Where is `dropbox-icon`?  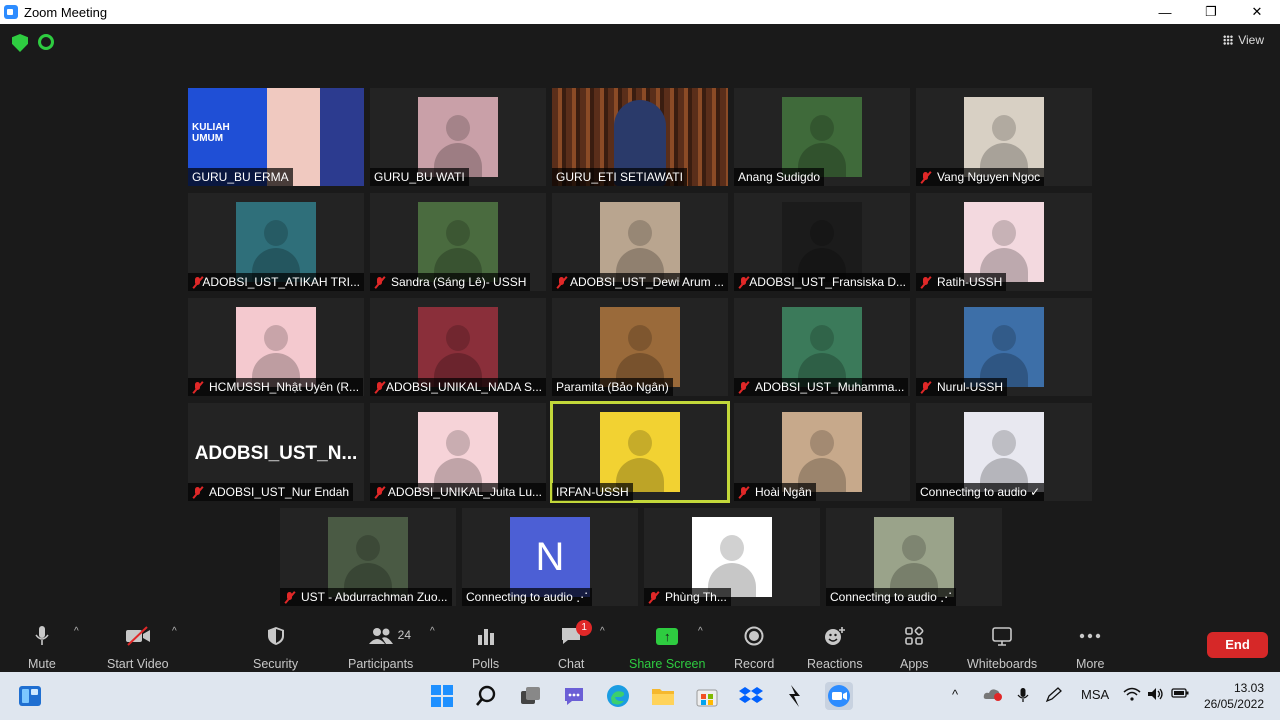 dropbox-icon is located at coordinates (751, 696).